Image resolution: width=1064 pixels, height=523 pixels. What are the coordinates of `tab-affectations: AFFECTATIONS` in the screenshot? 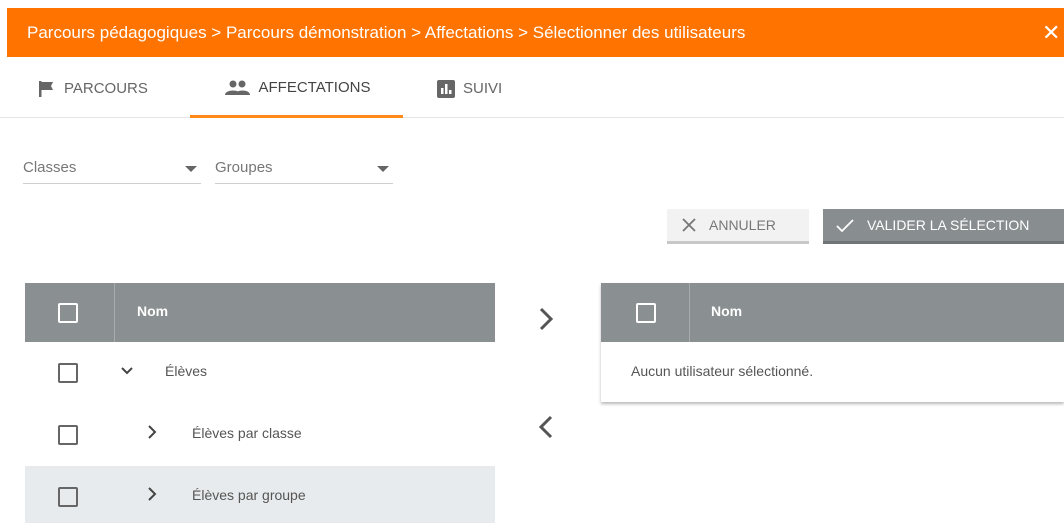 It's located at (296, 89).